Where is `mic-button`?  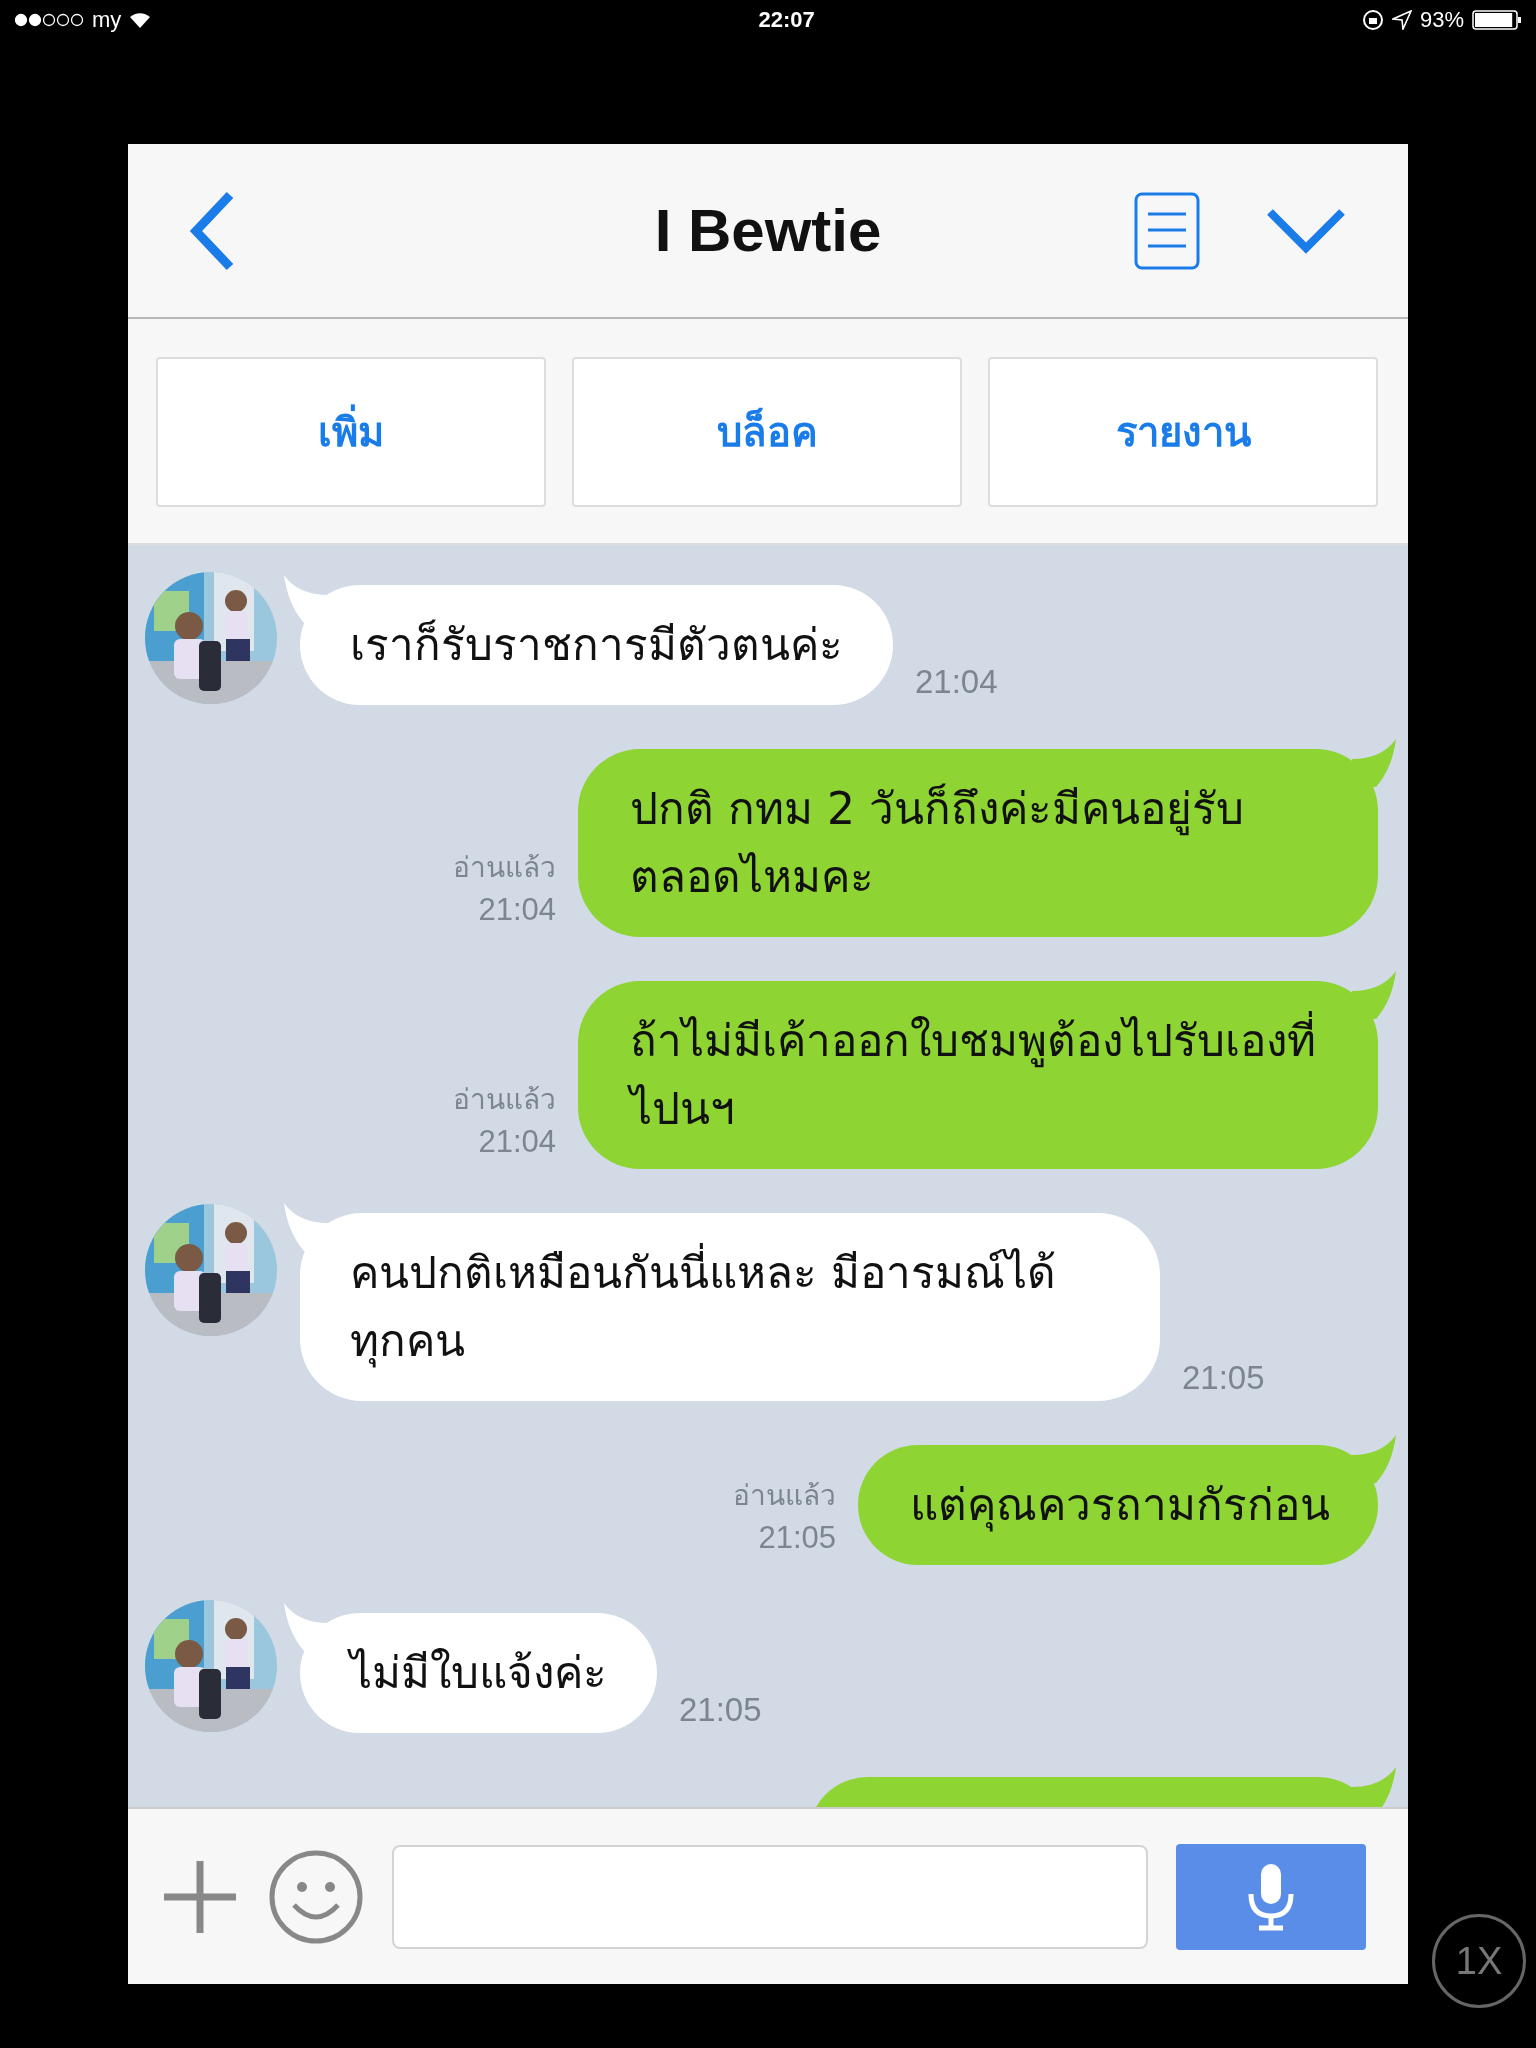
mic-button is located at coordinates (1271, 1896).